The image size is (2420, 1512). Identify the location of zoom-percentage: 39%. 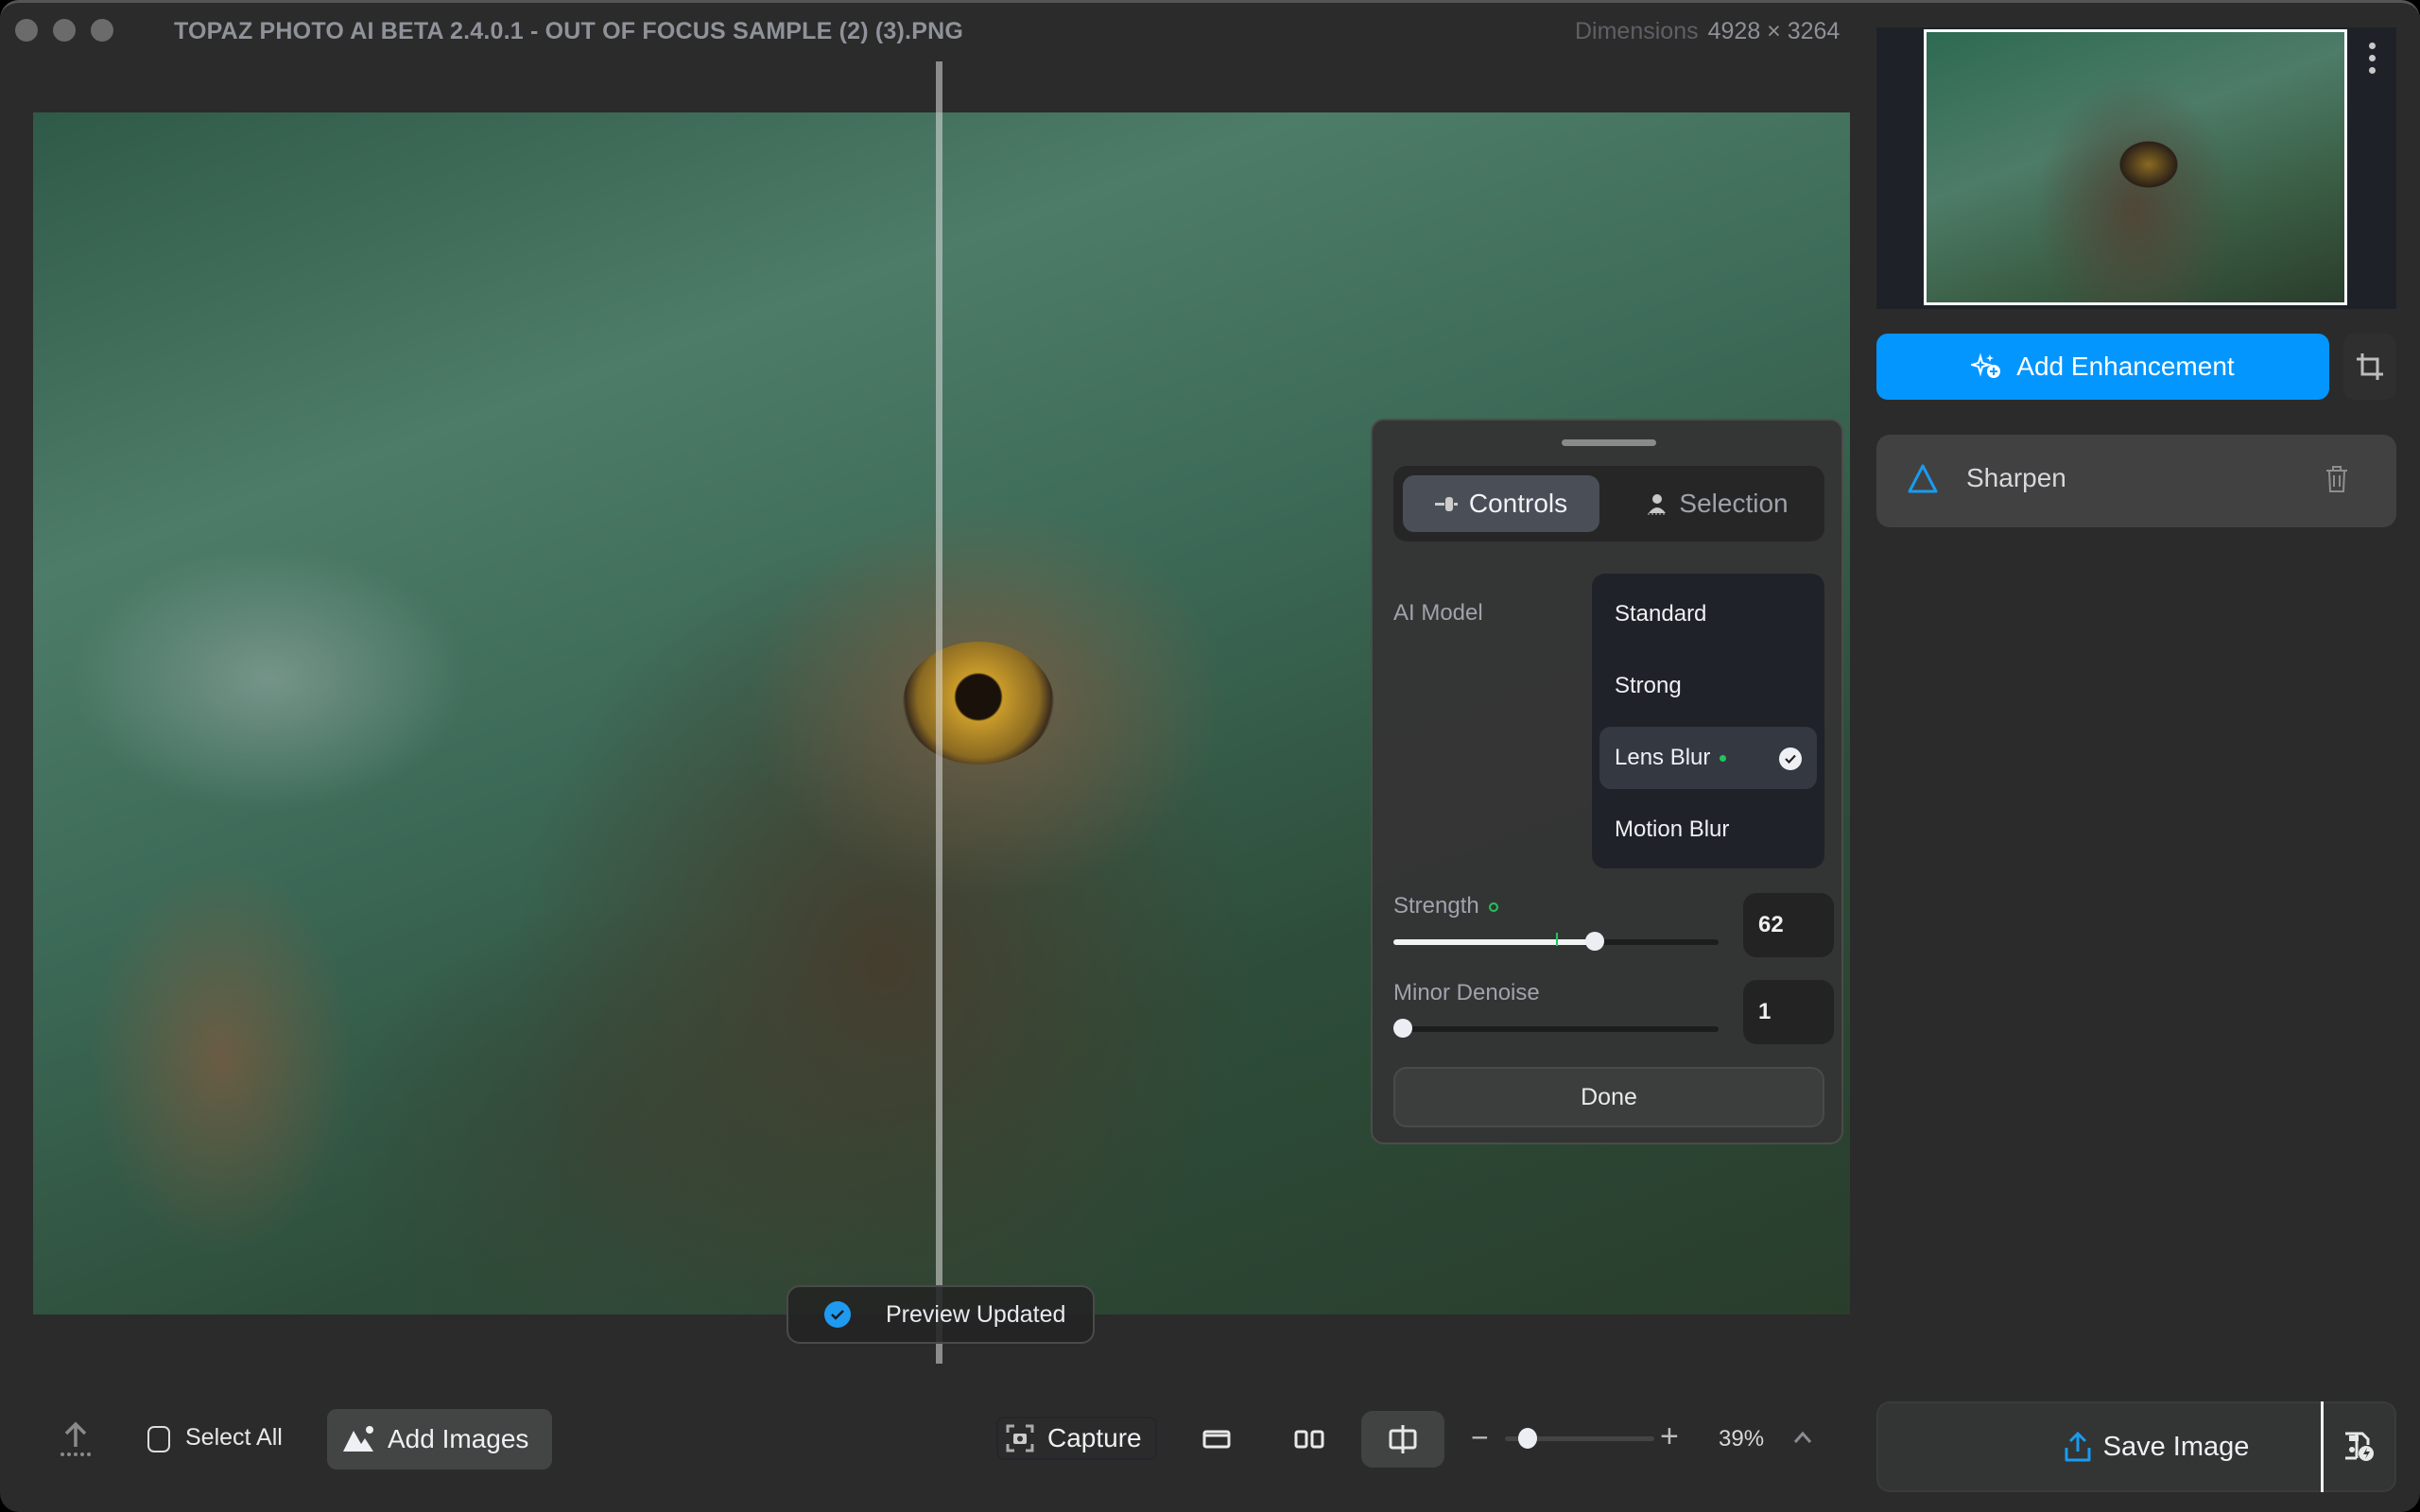
(1741, 1439).